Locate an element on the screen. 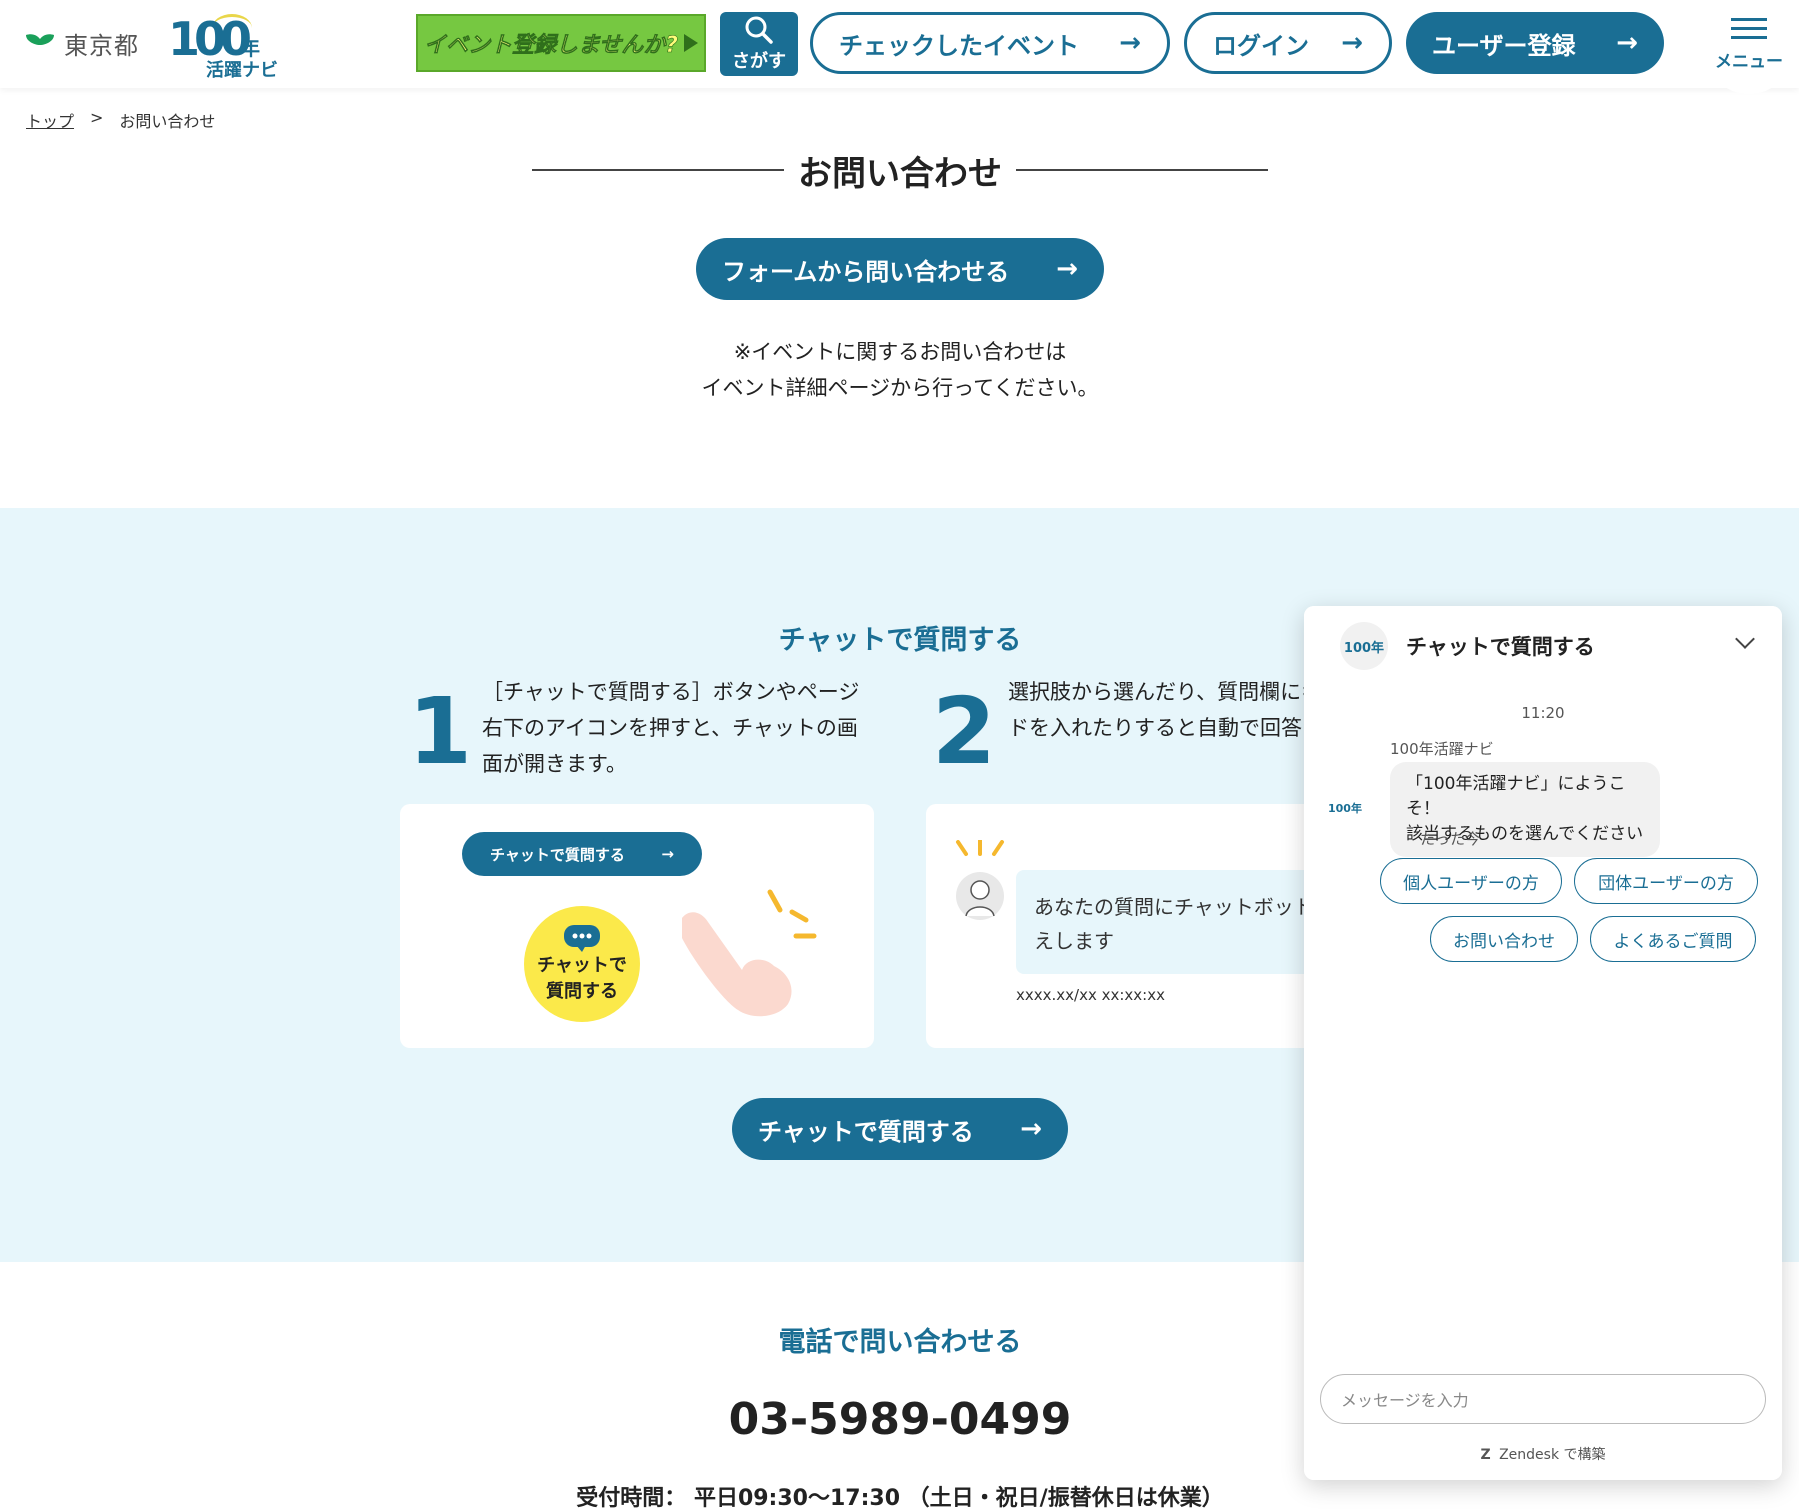 Image resolution: width=1799 pixels, height=1512 pixels. widget-title: チャットで質問する is located at coordinates (1500, 647).